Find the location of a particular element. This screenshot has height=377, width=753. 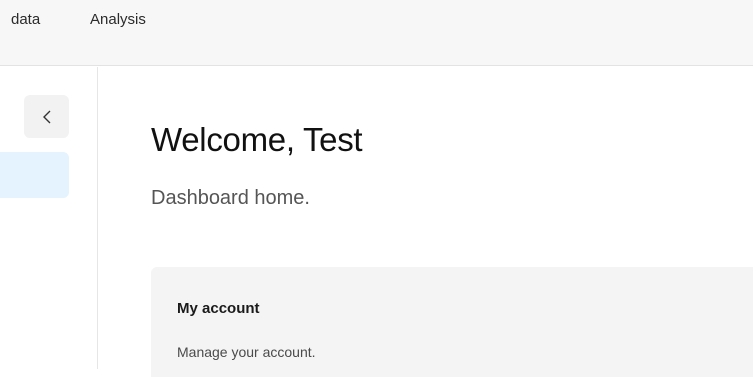

sidebar-collapse-button is located at coordinates (46, 116).